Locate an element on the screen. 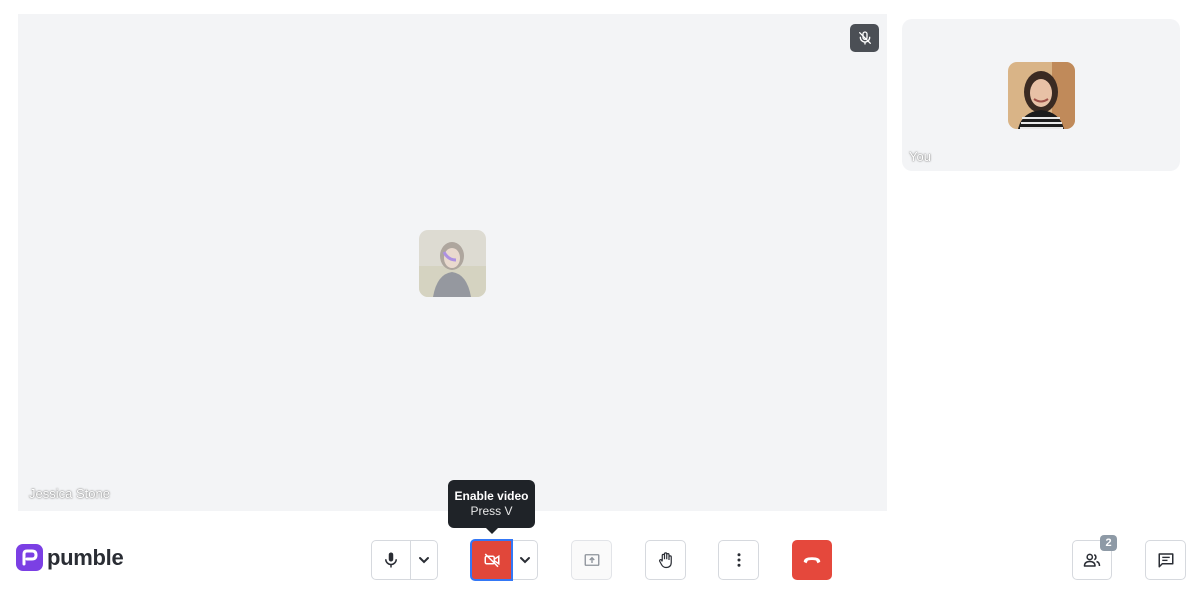 The height and width of the screenshot is (594, 1200). raise-hand-button is located at coordinates (665, 560).